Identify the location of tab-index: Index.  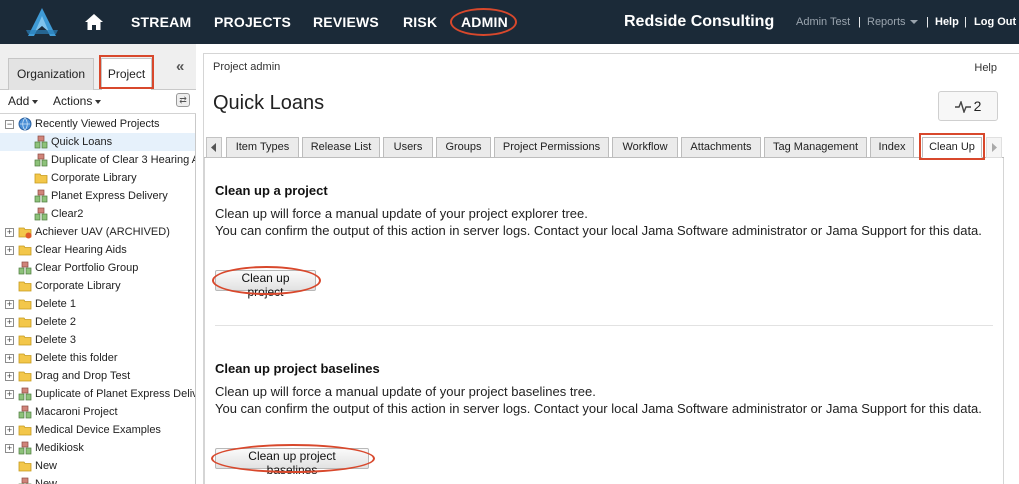
(892, 147).